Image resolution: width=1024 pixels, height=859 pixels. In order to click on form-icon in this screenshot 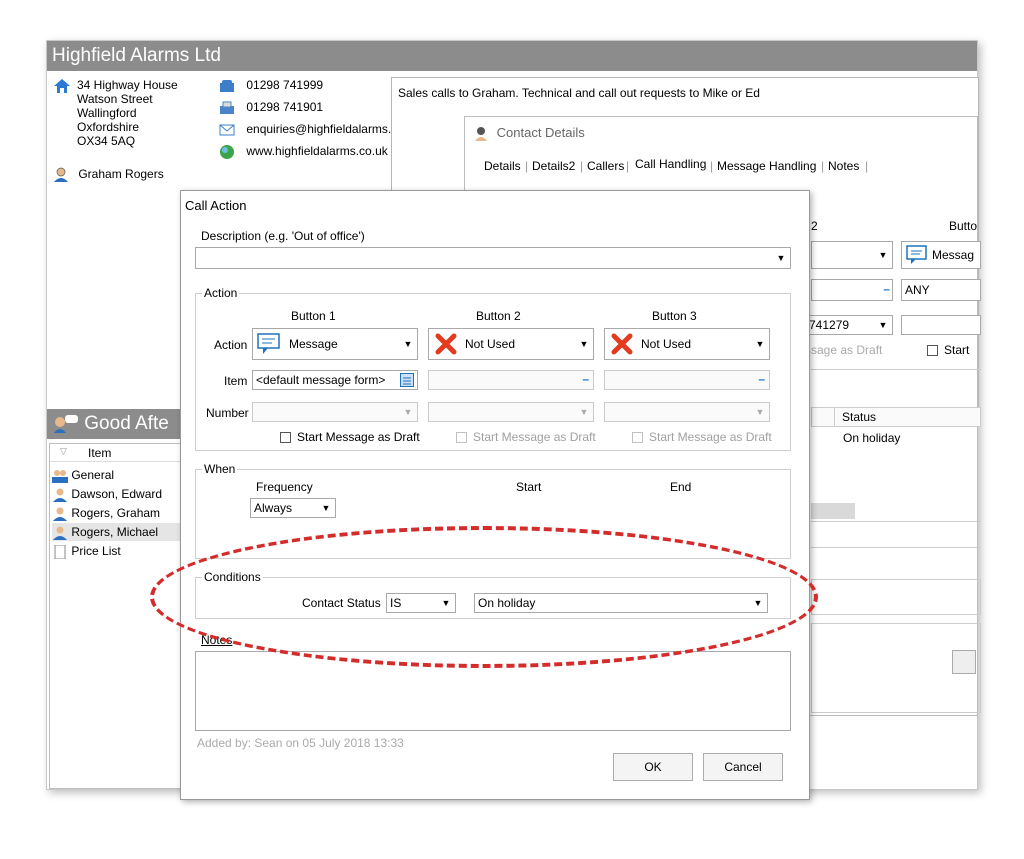, I will do `click(407, 380)`.